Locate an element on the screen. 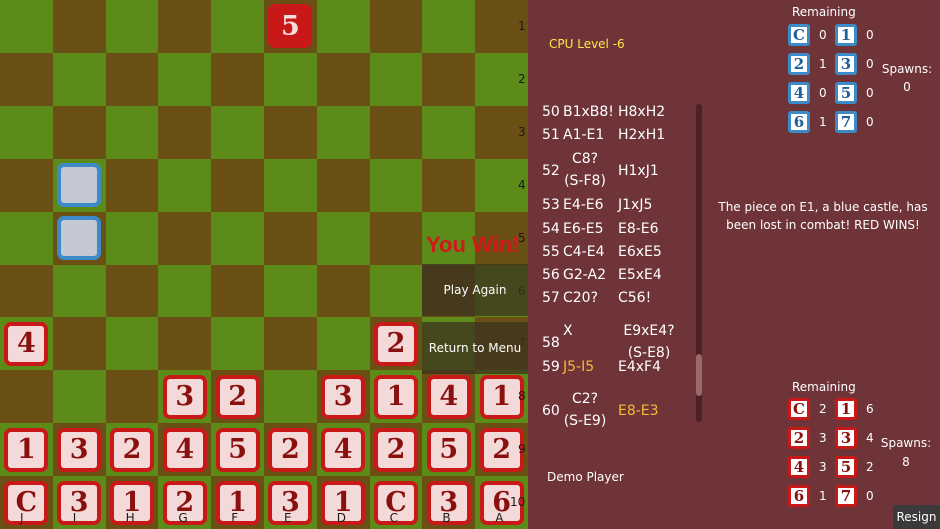 Image resolution: width=940 pixels, height=529 pixels. move-red: C2? (S-E9) is located at coordinates (585, 410).